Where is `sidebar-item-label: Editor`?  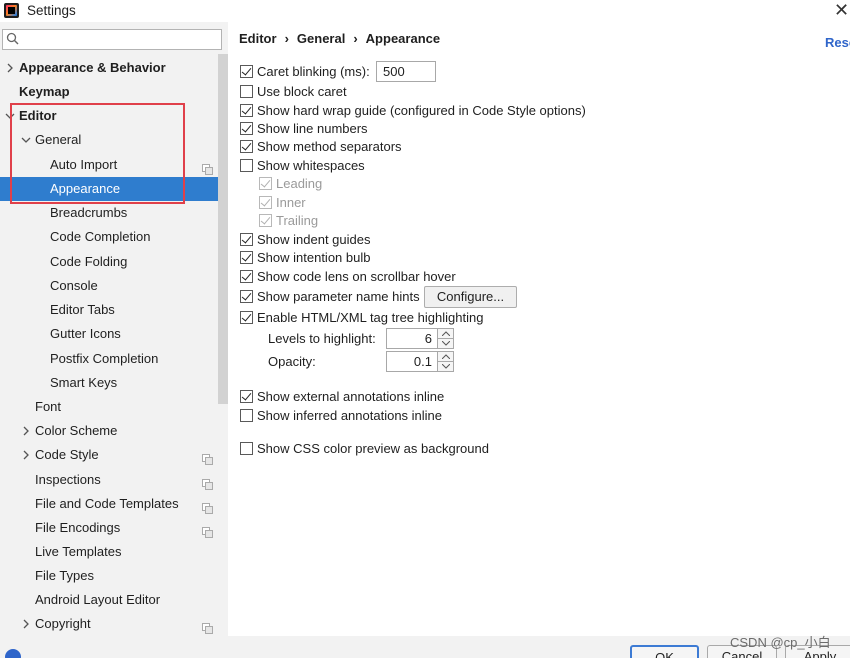 sidebar-item-label: Editor is located at coordinates (38, 115).